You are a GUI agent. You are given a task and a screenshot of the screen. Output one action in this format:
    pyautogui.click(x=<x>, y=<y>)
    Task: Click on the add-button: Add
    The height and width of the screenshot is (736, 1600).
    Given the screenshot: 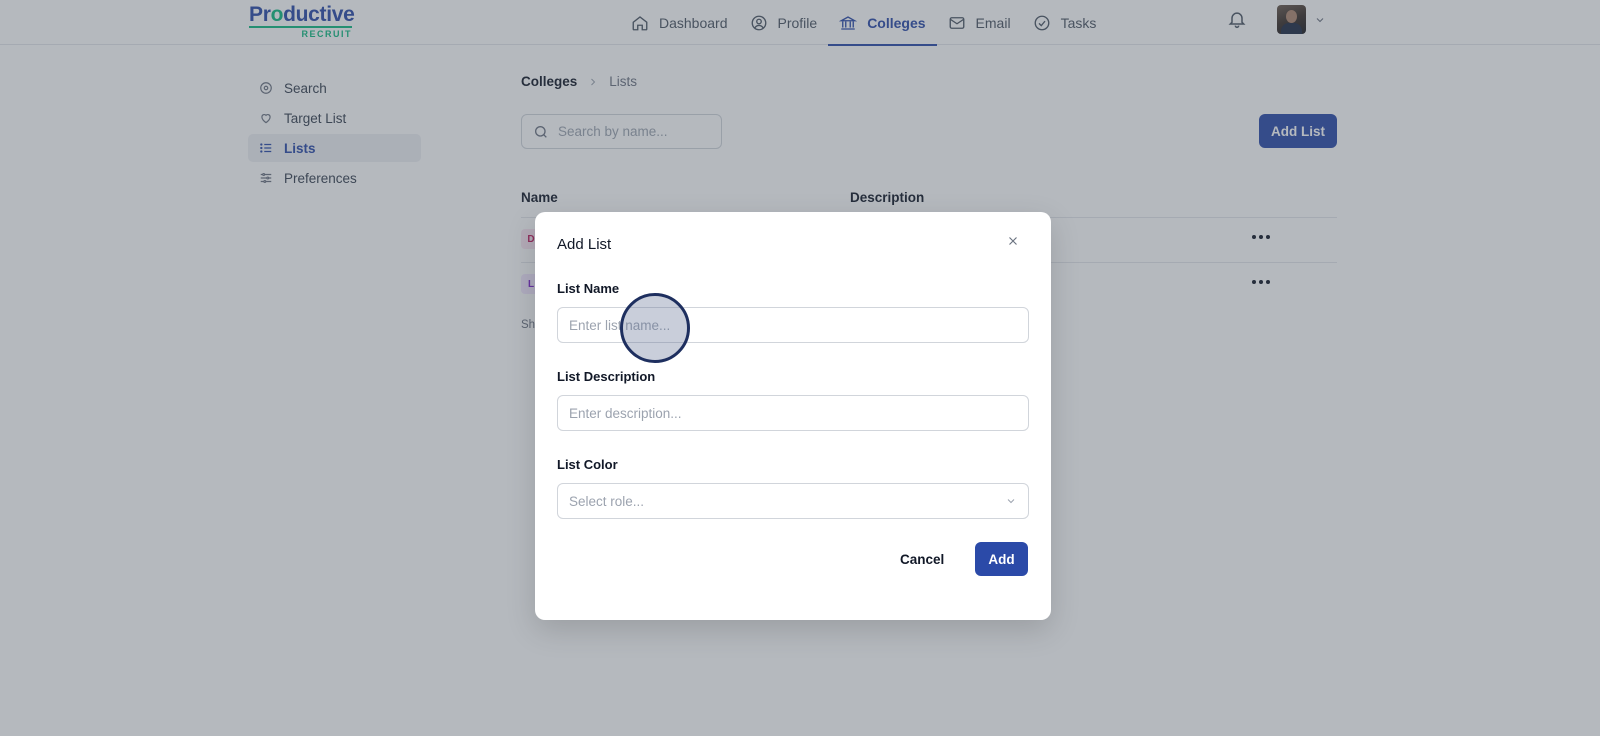 What is the action you would take?
    pyautogui.click(x=1001, y=559)
    